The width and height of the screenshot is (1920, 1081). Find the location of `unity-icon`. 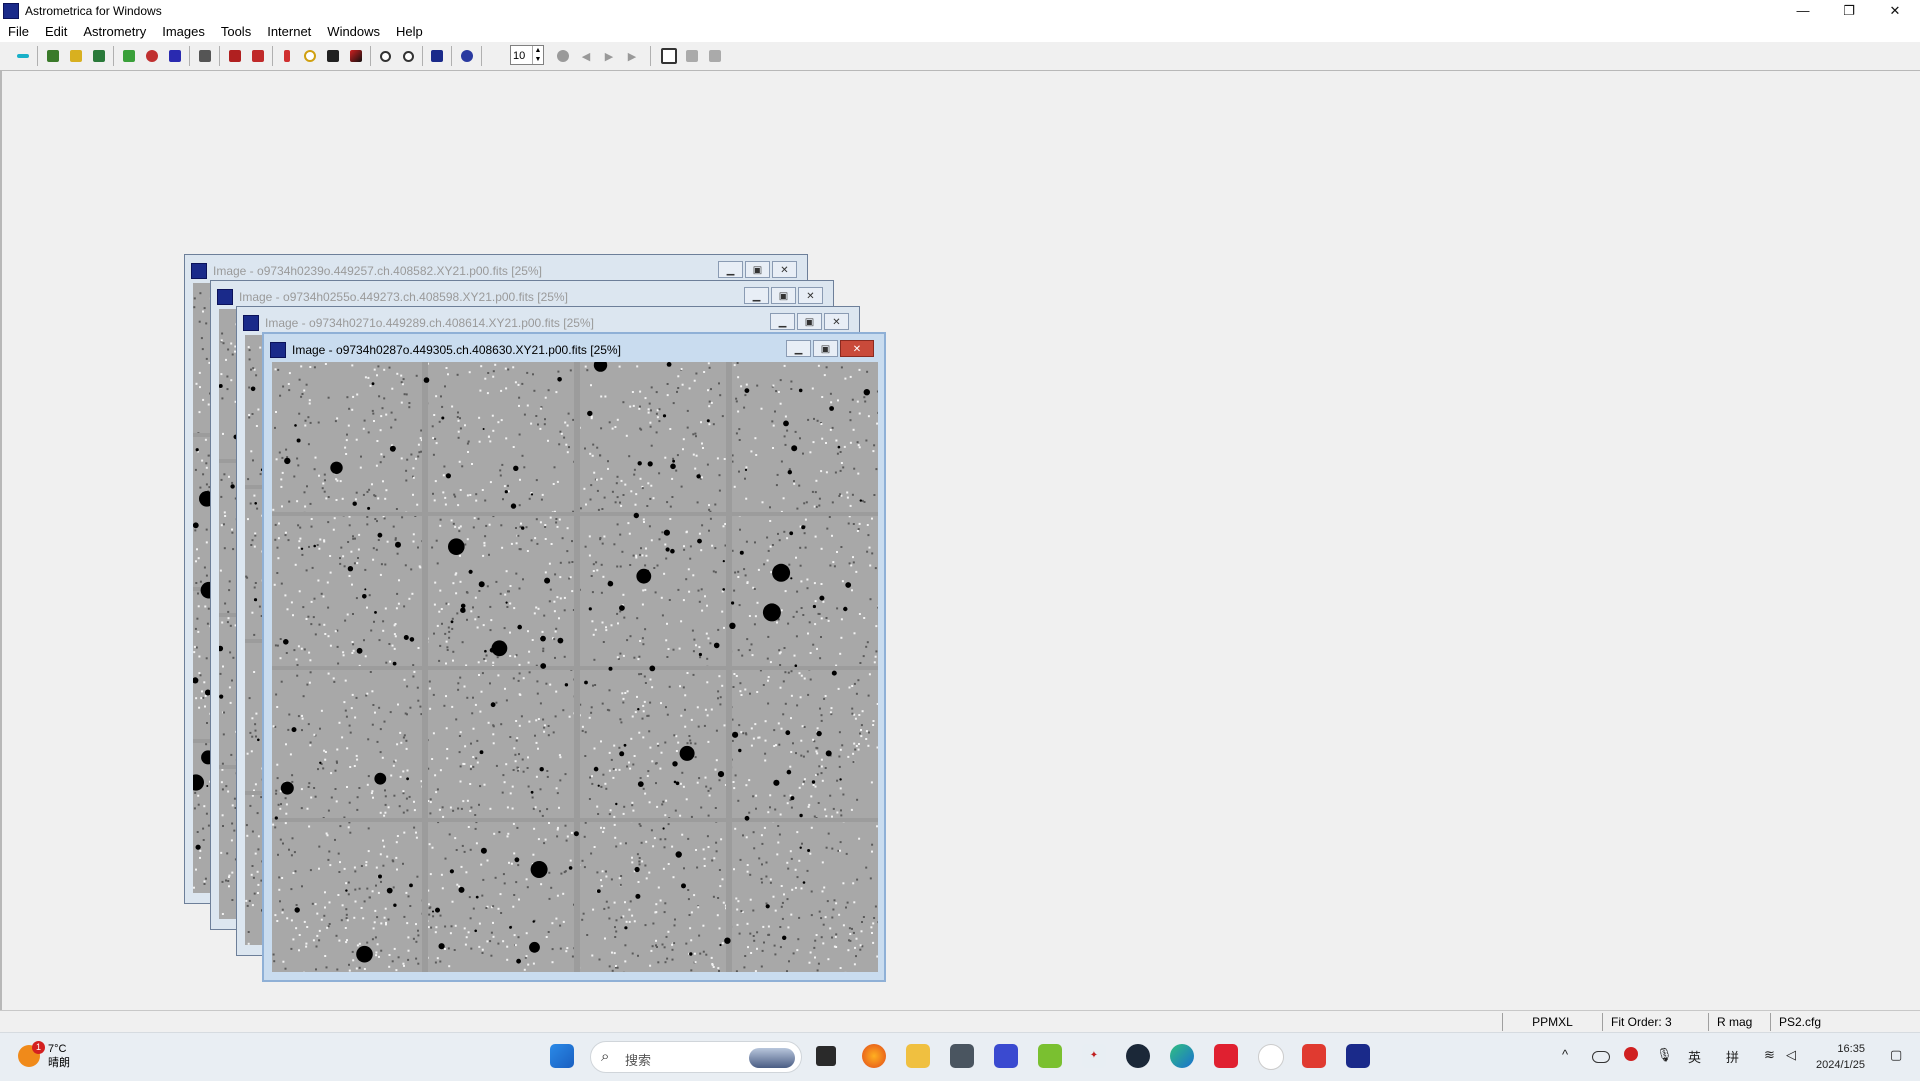

unity-icon is located at coordinates (962, 1056).